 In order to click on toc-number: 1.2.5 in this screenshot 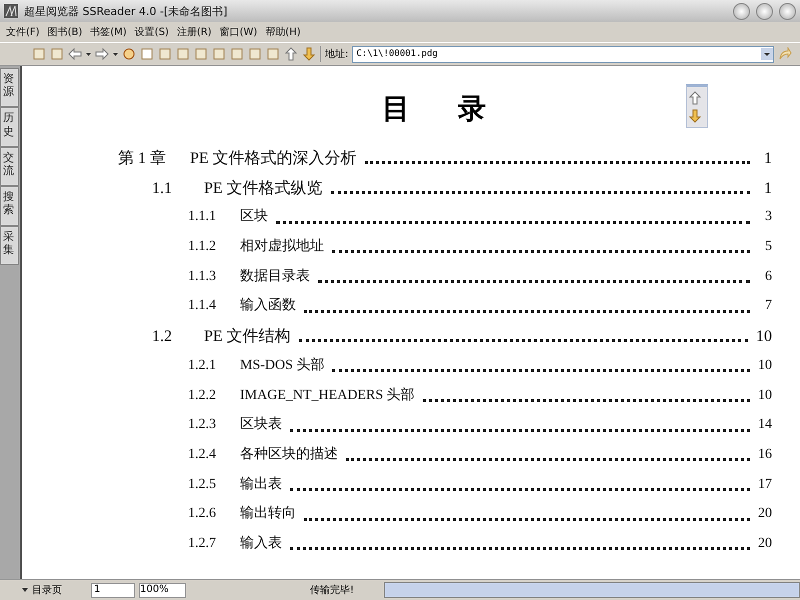, I will do `click(202, 484)`.